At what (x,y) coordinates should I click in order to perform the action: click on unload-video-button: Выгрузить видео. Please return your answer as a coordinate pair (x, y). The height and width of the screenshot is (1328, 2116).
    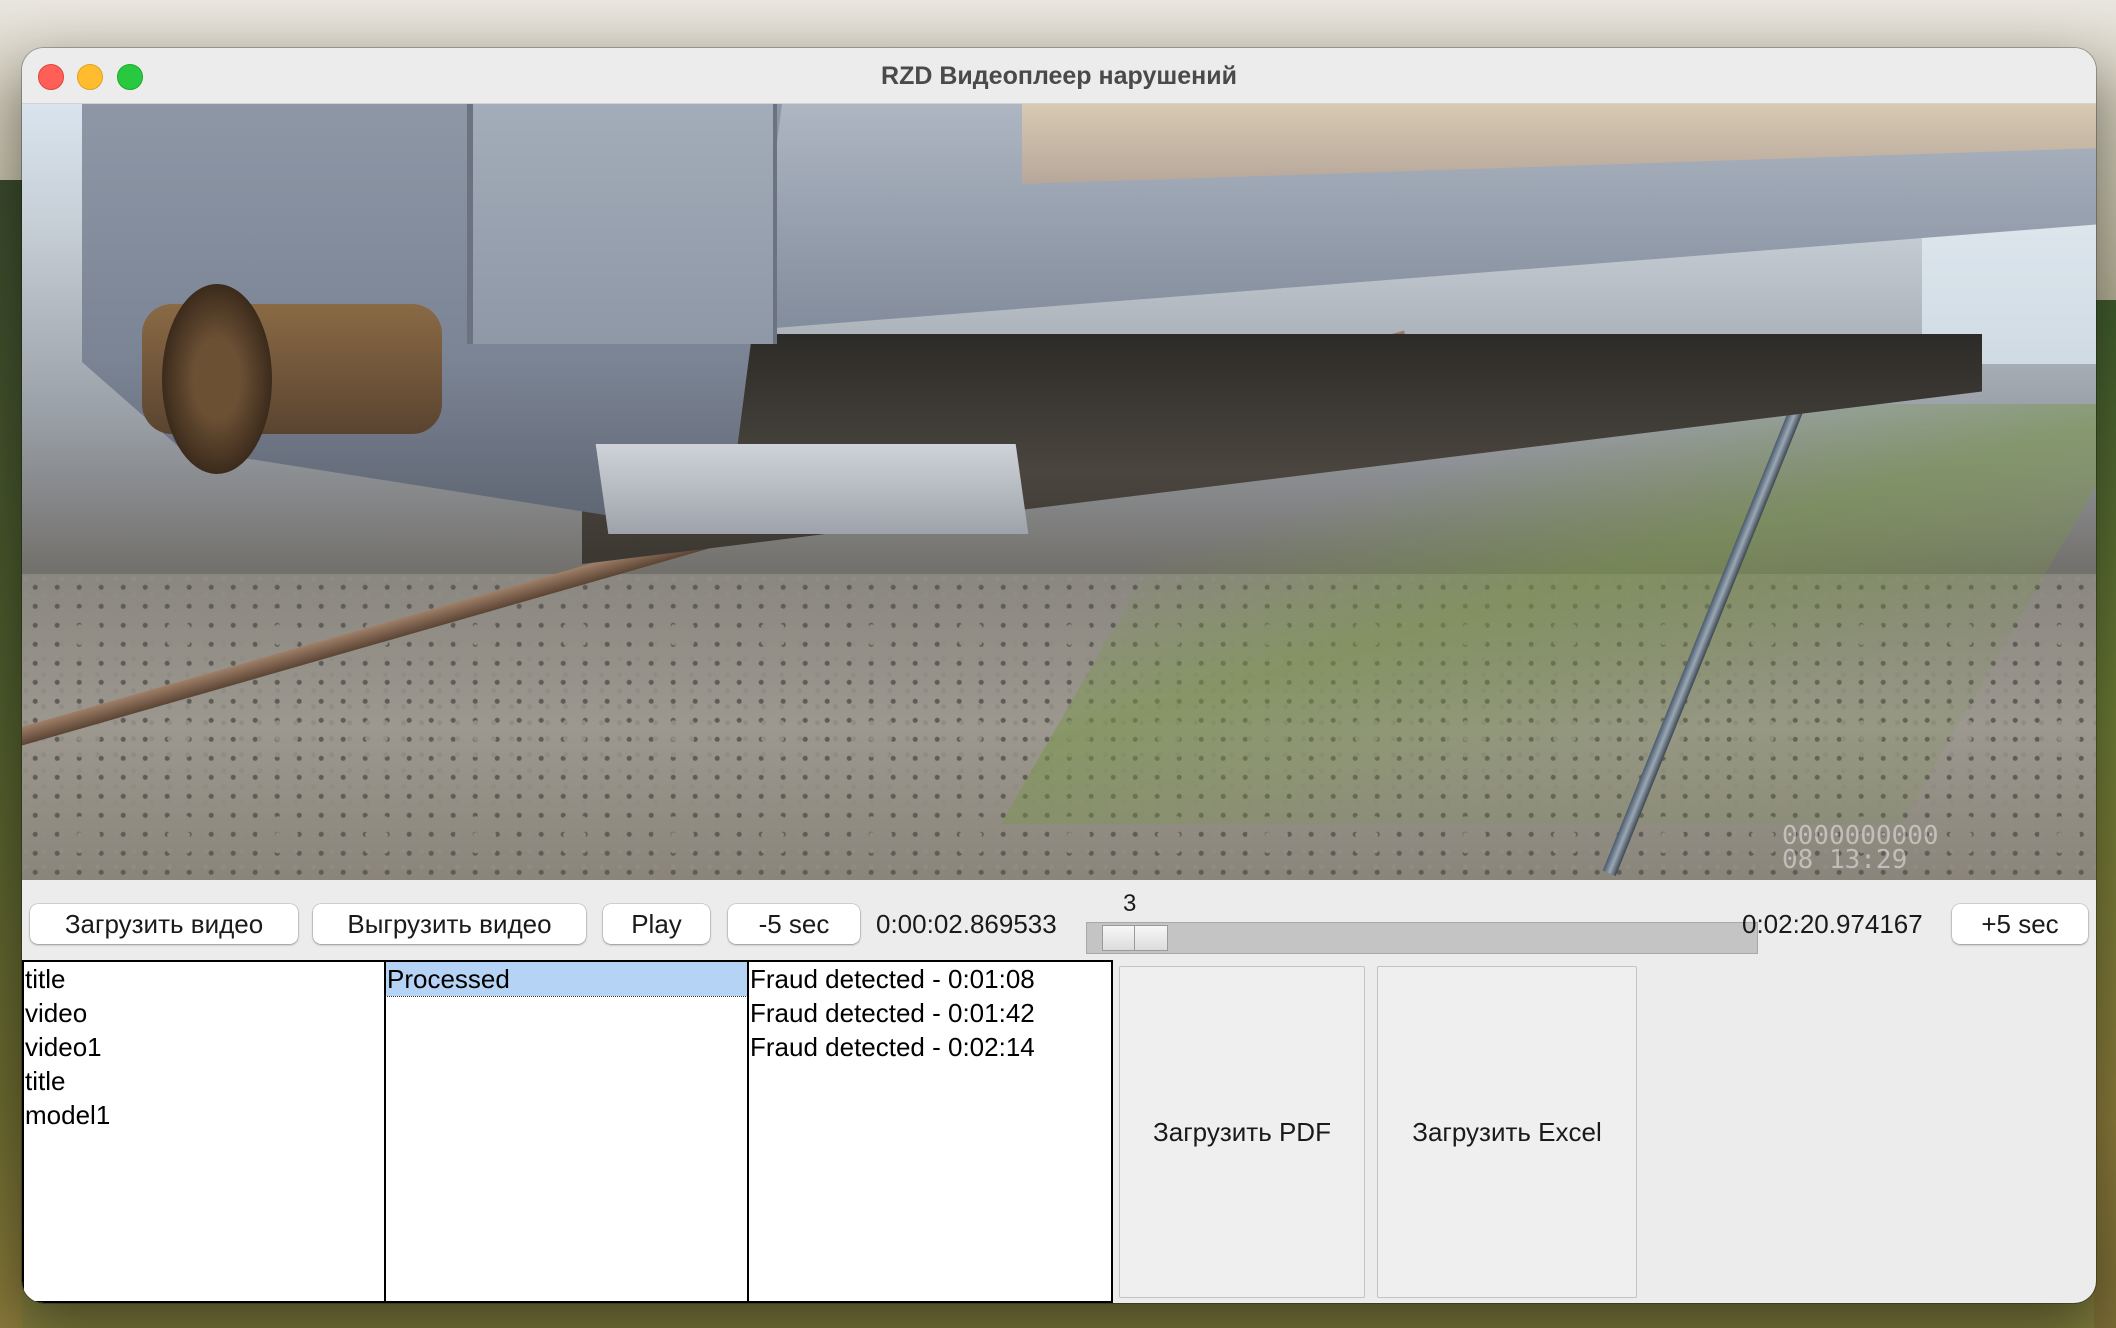
    Looking at the image, I should click on (449, 924).